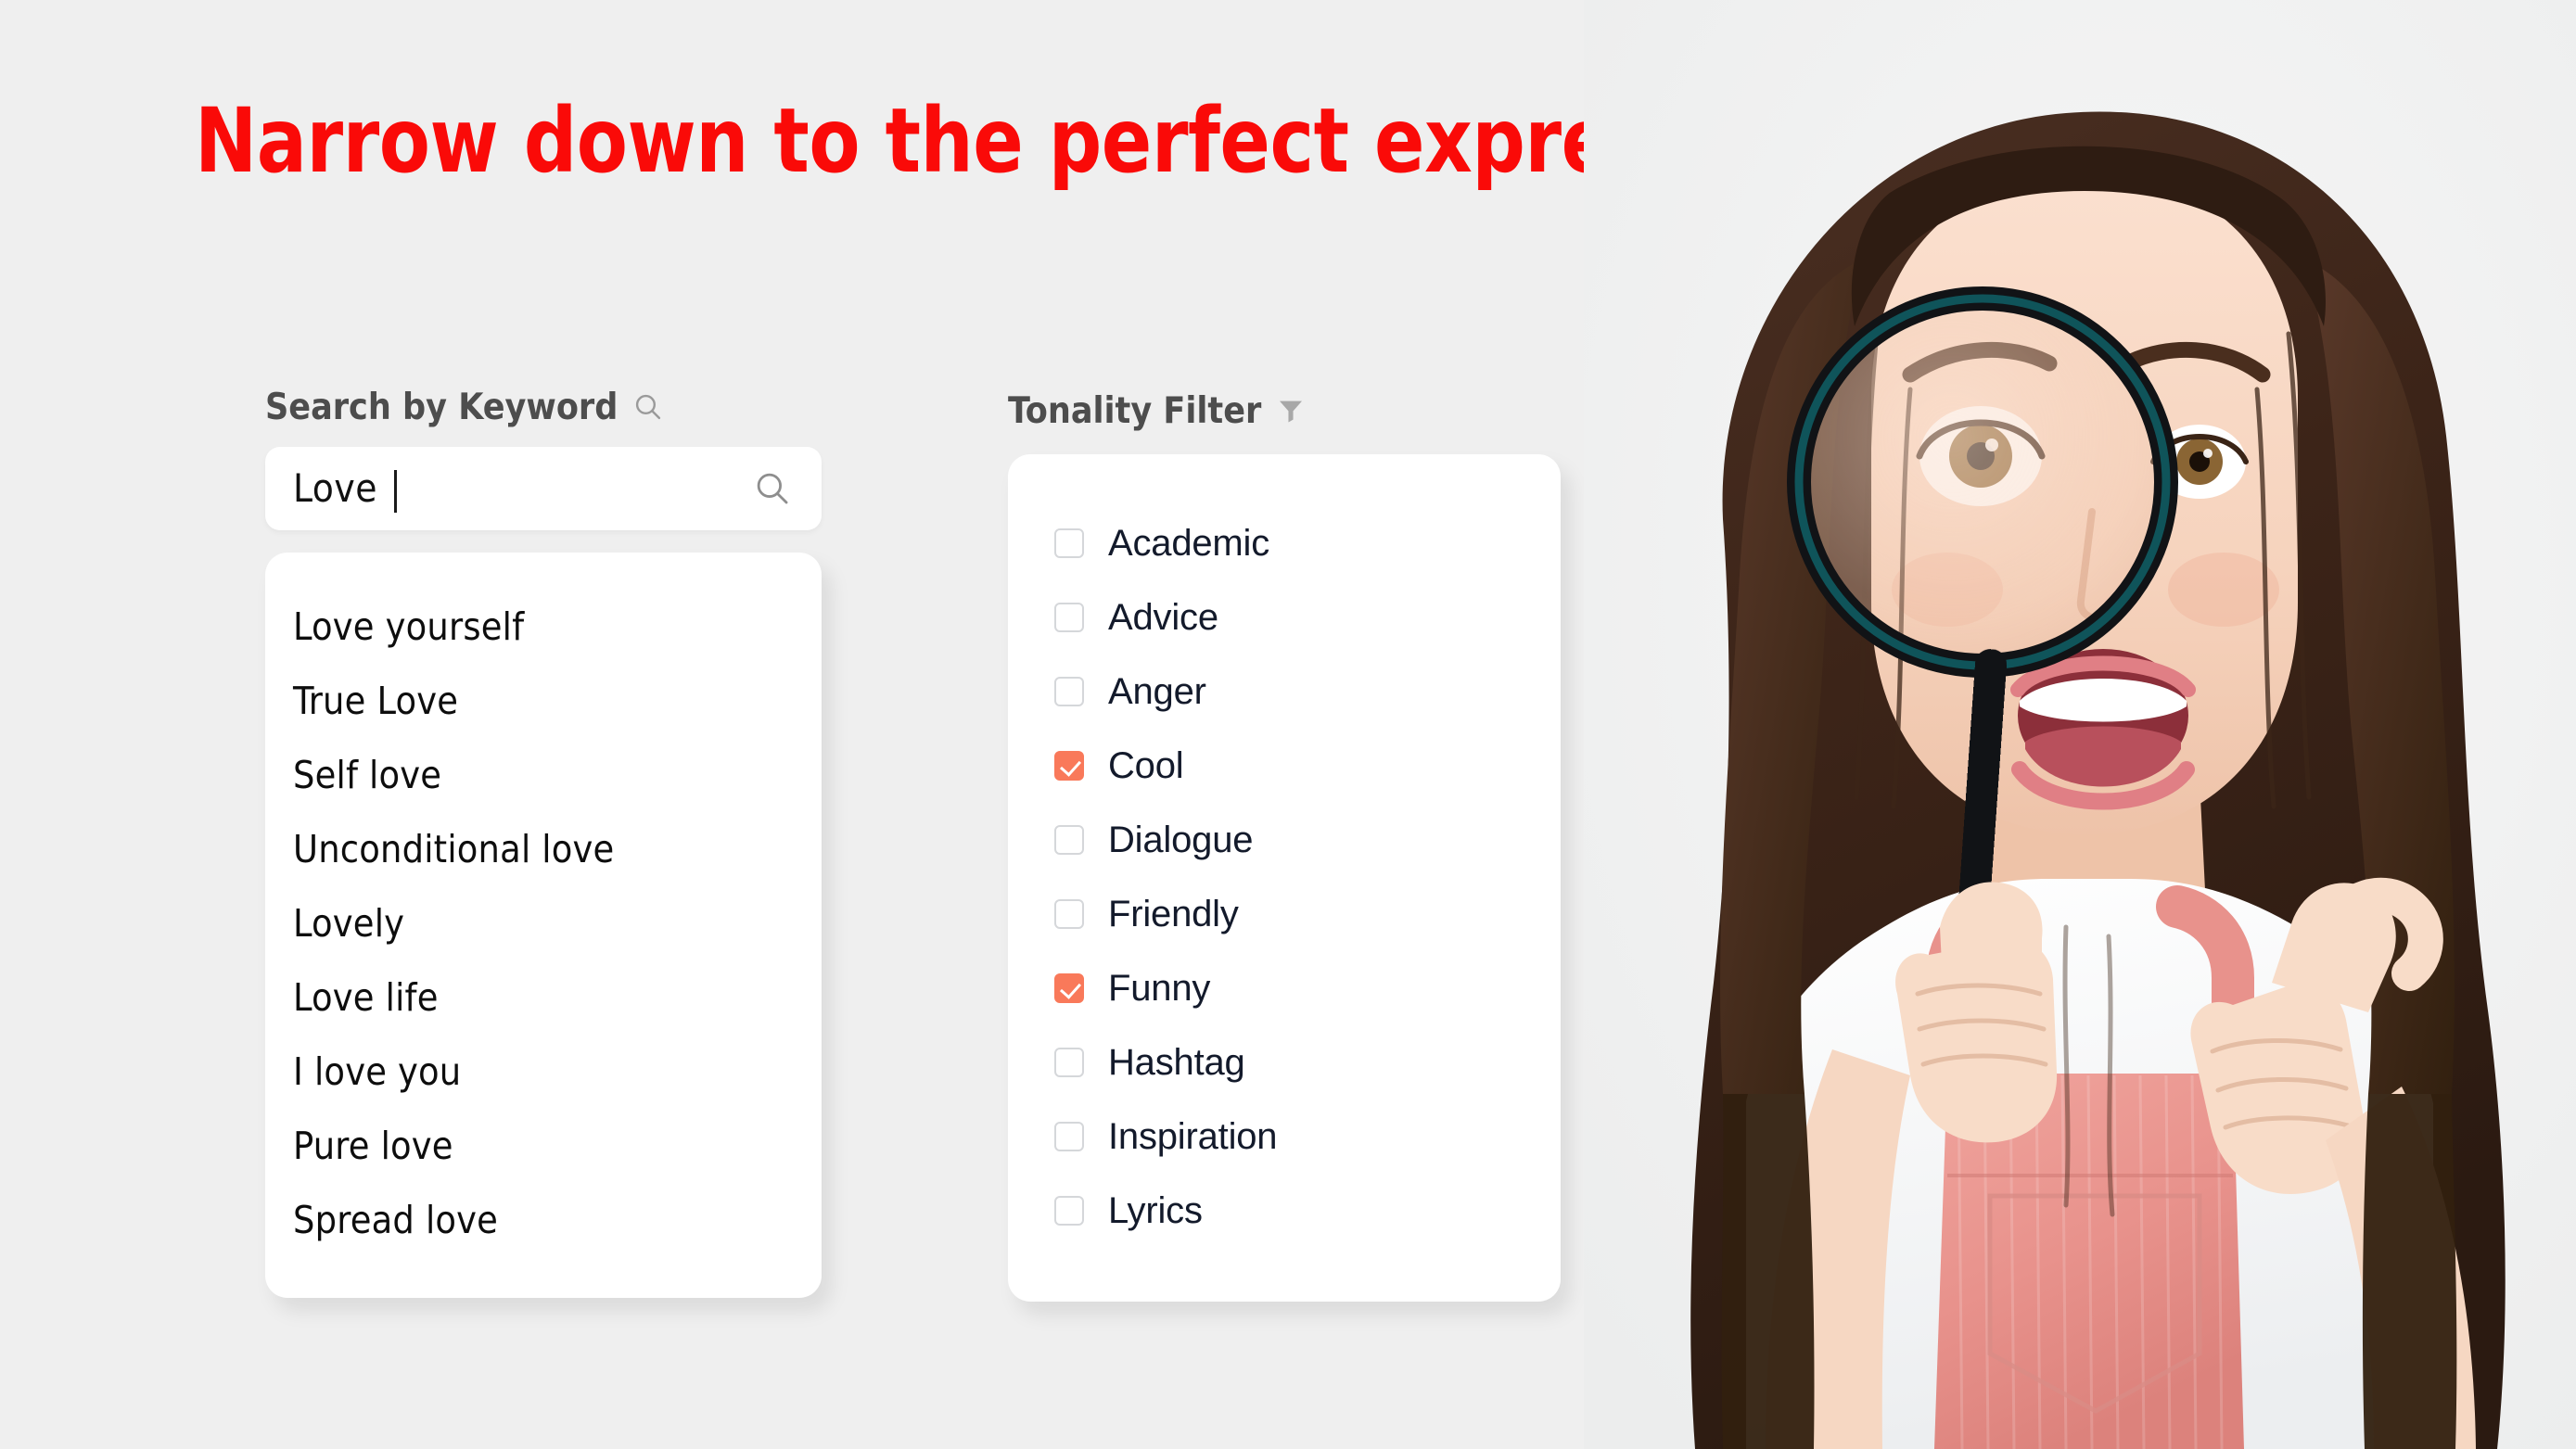 Image resolution: width=2576 pixels, height=1449 pixels. Describe the element at coordinates (1156, 1210) in the screenshot. I see `filter-option-label: Lyrics` at that location.